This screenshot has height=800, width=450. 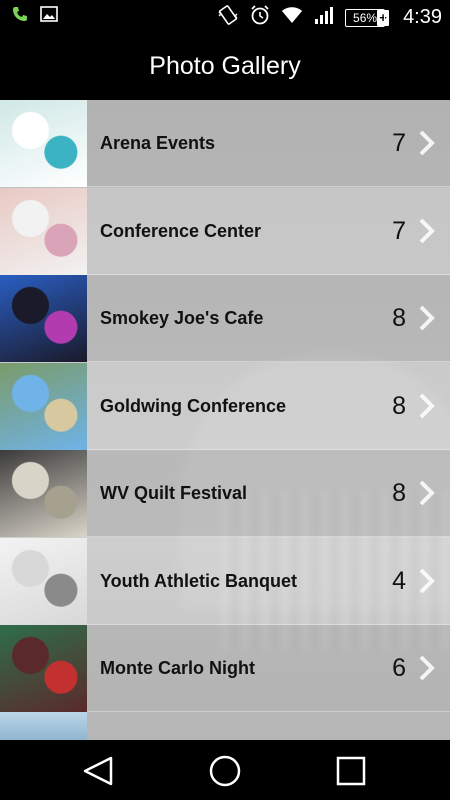 I want to click on gallery-item-label: Smokey Joe's Cafe, so click(x=182, y=317).